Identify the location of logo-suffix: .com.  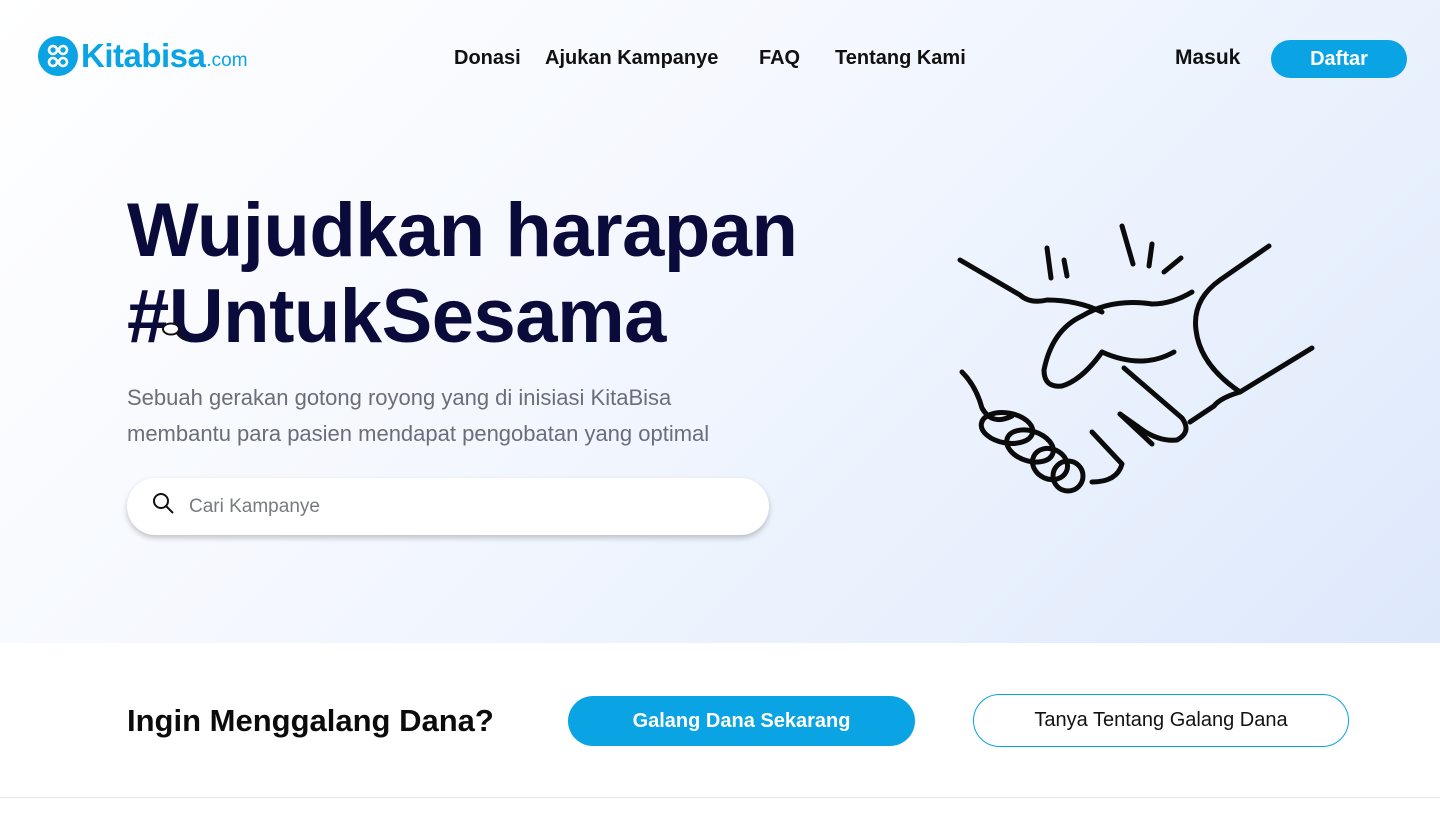
(227, 60).